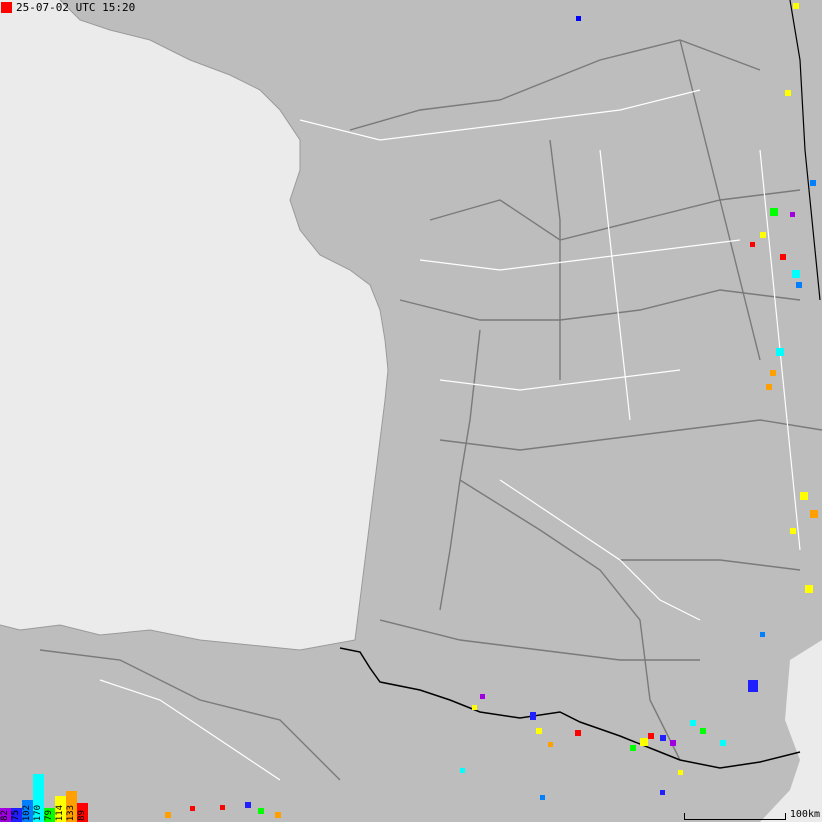 The width and height of the screenshot is (822, 822). I want to click on scale-label: 100km, so click(804, 814).